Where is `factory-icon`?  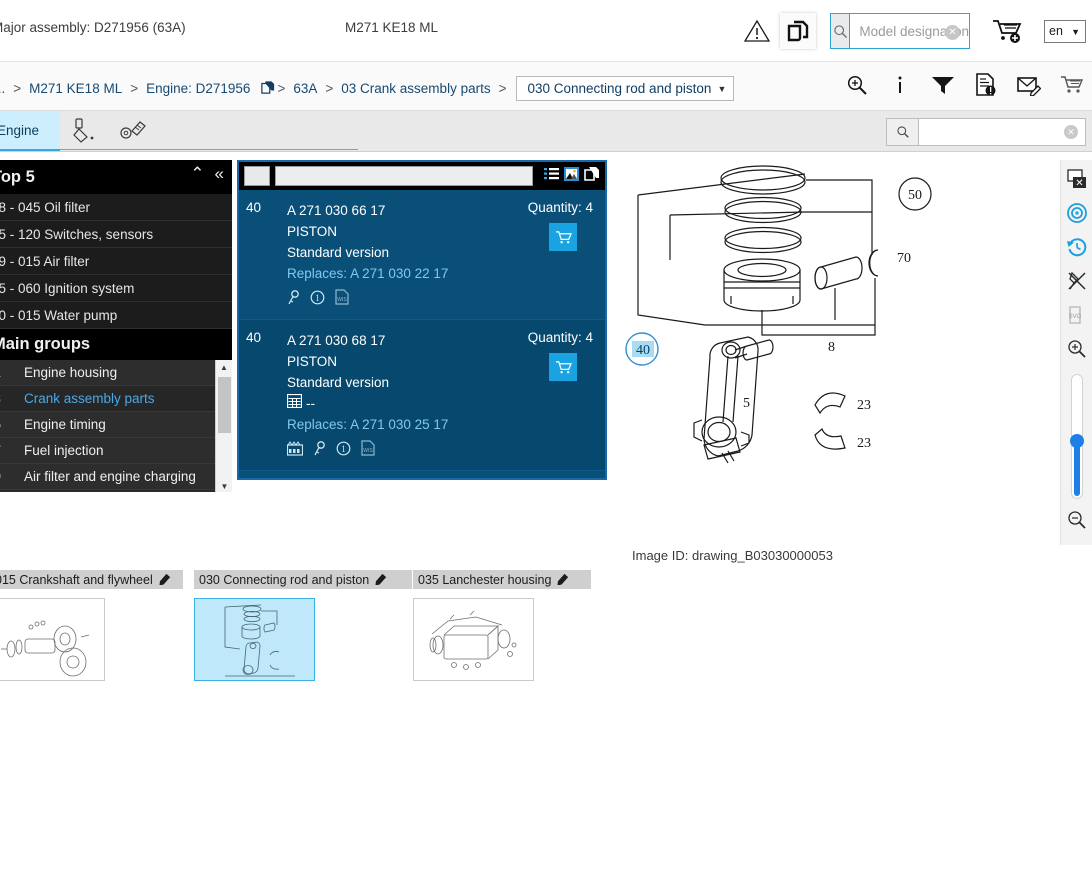
factory-icon is located at coordinates (295, 450).